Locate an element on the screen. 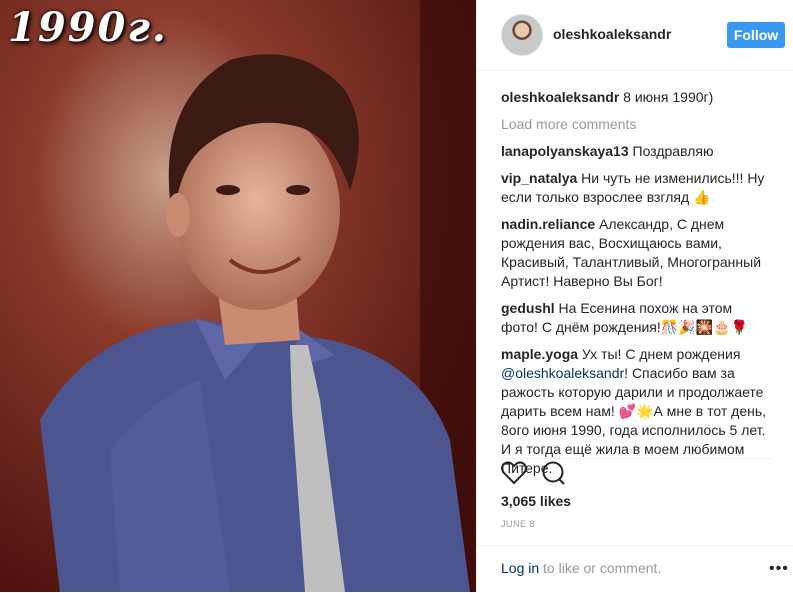 The image size is (793, 593). avatar is located at coordinates (522, 35).